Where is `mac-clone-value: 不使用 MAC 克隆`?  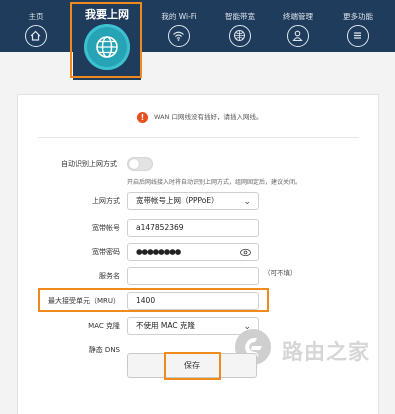 mac-clone-value: 不使用 MAC 克隆 is located at coordinates (165, 325).